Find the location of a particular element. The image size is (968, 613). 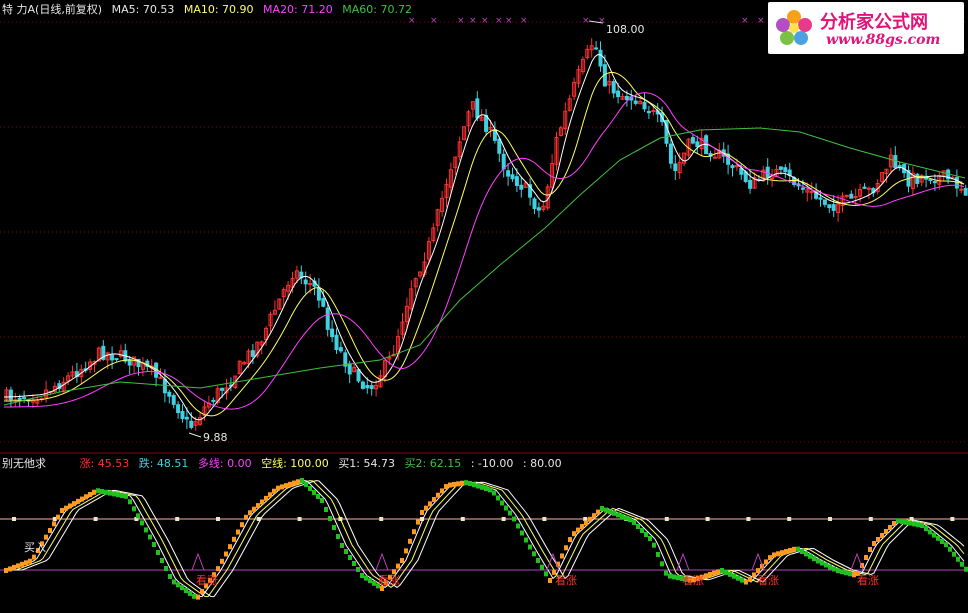

flower-icon is located at coordinates (794, 27).